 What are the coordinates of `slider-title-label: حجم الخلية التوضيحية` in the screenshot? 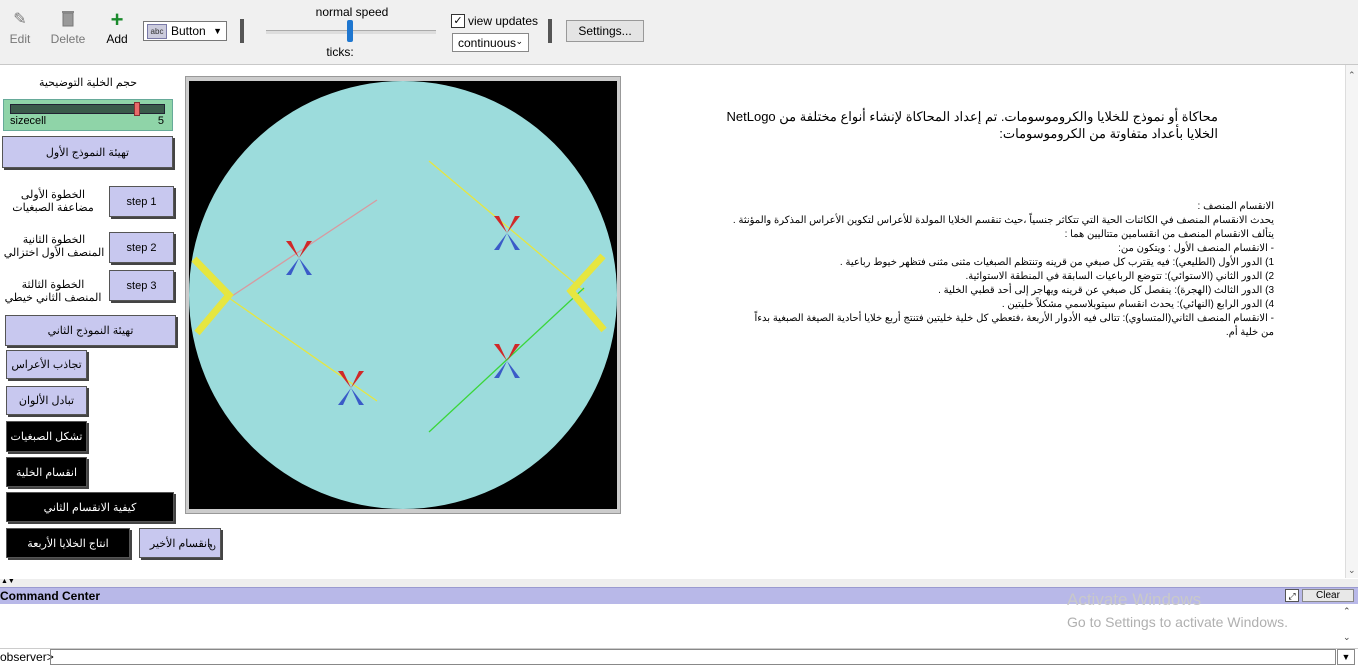 It's located at (88, 83).